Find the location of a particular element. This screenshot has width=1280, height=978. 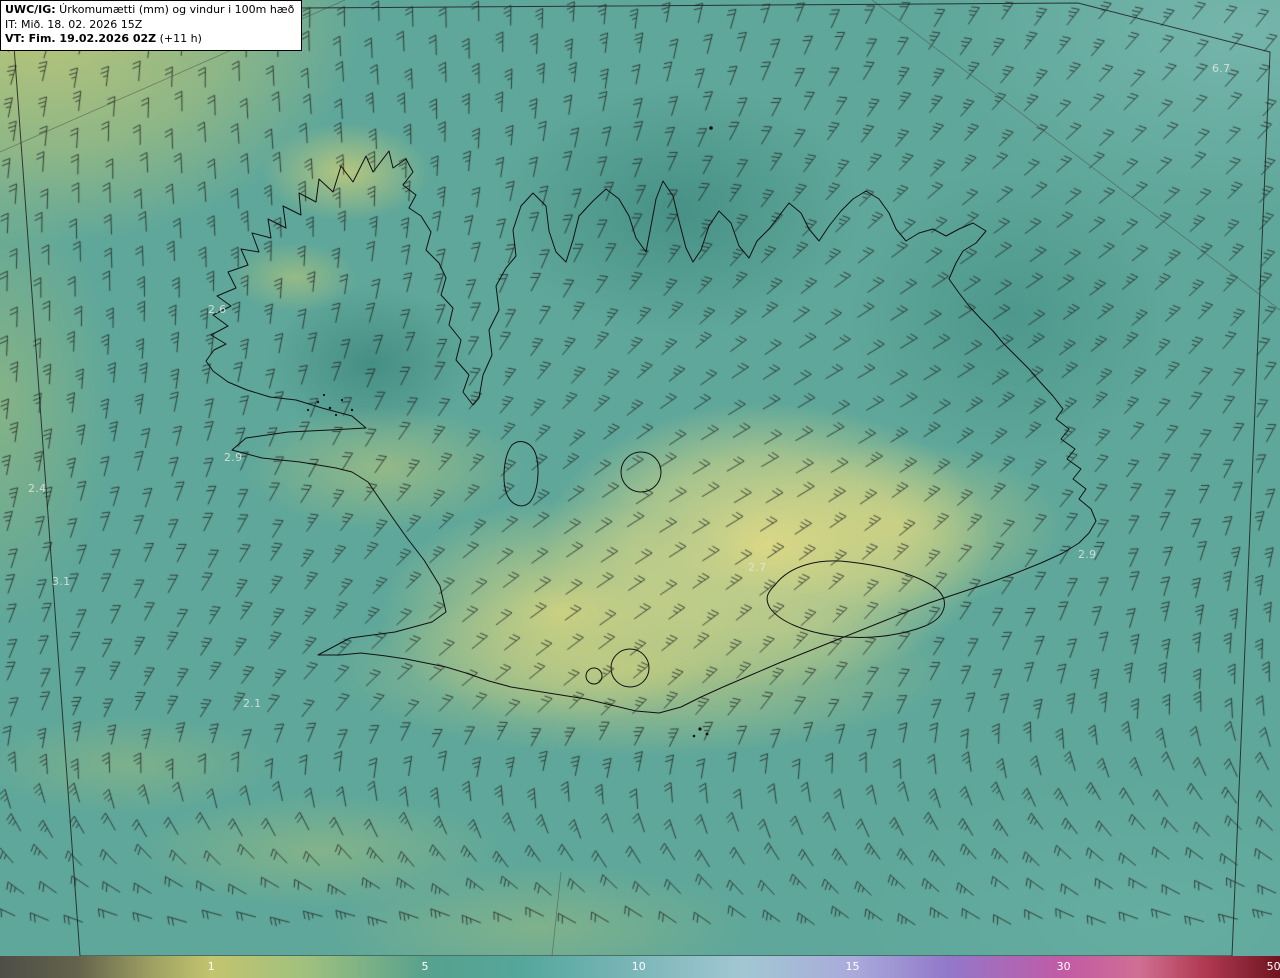

field-value-label: 2.4 is located at coordinates (37, 488).